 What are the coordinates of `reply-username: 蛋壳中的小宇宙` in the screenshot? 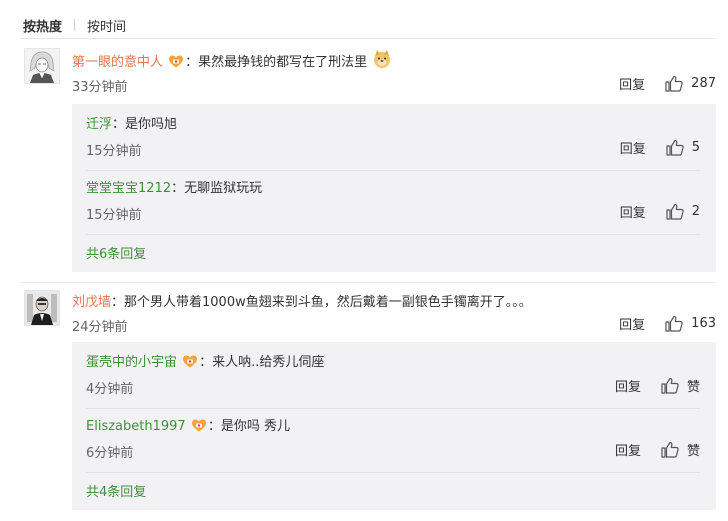 It's located at (131, 362).